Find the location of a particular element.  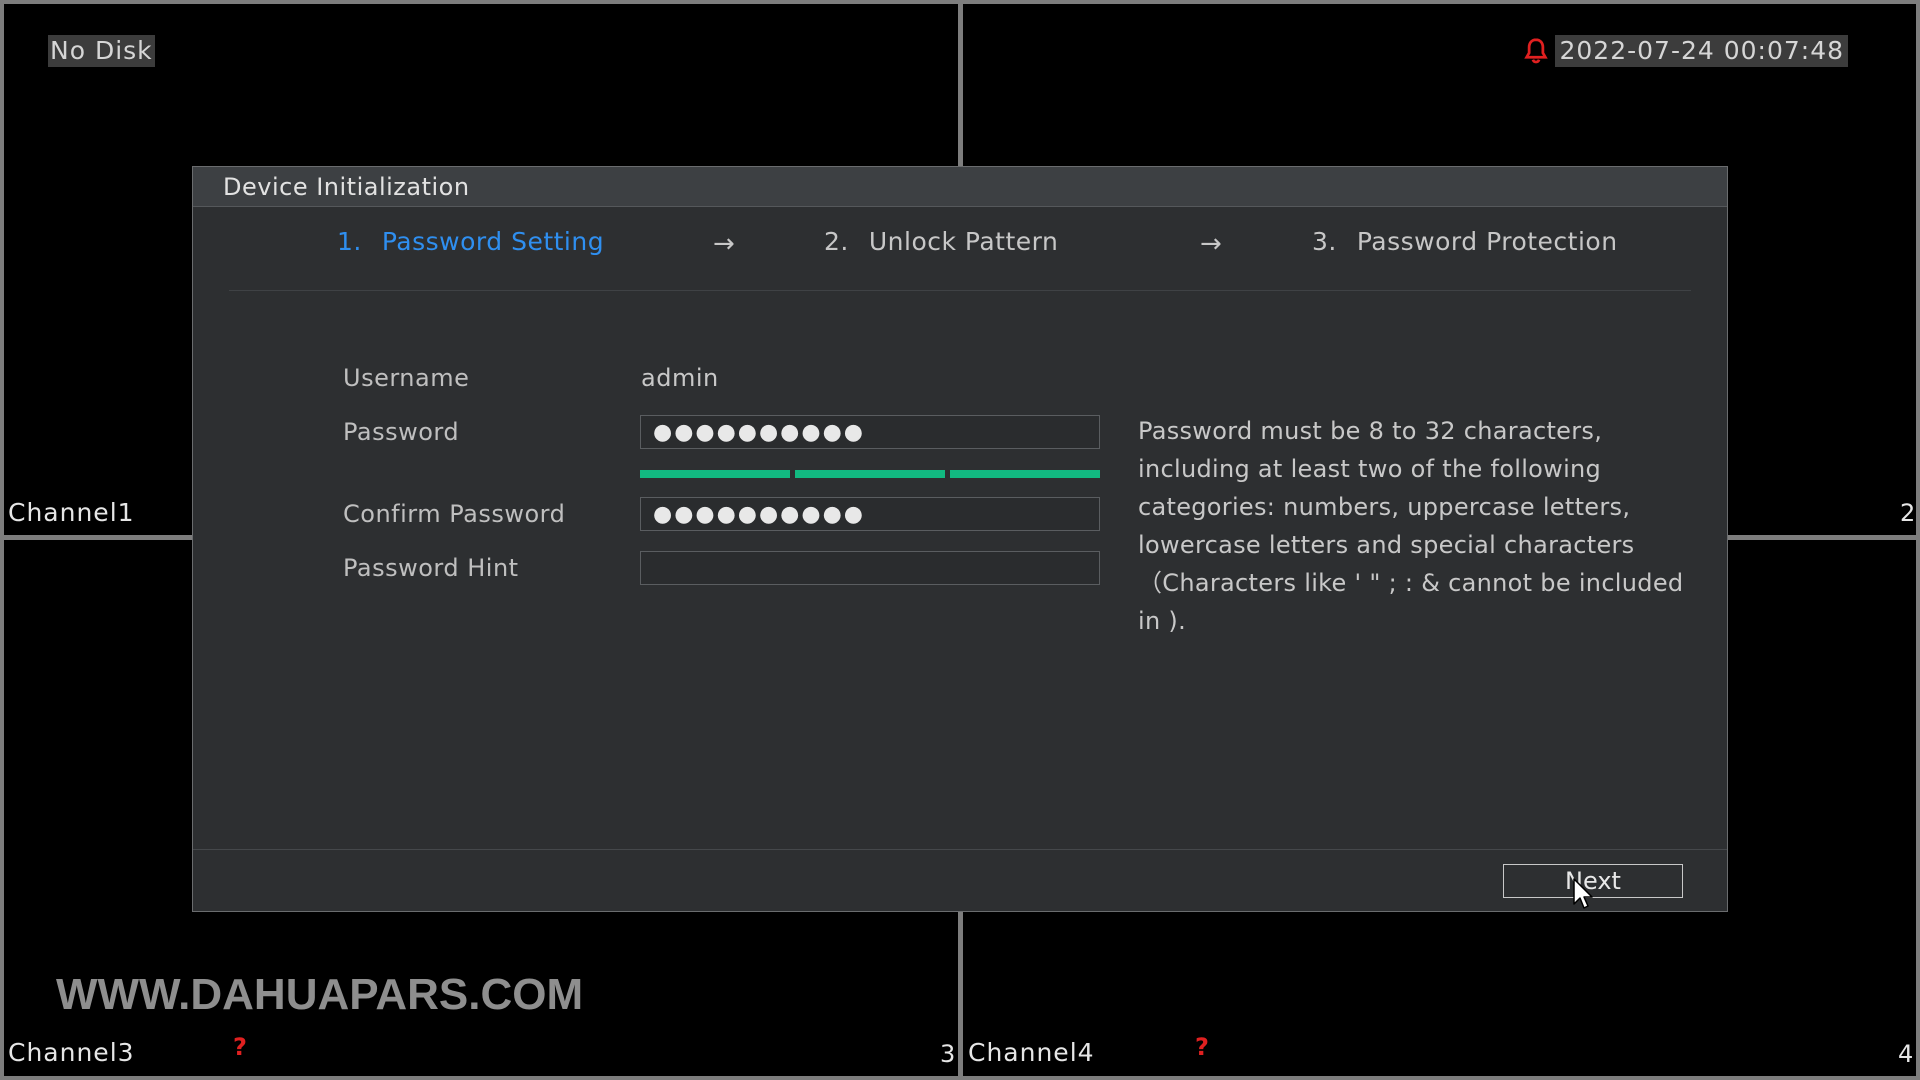

steps-divider is located at coordinates (960, 290).